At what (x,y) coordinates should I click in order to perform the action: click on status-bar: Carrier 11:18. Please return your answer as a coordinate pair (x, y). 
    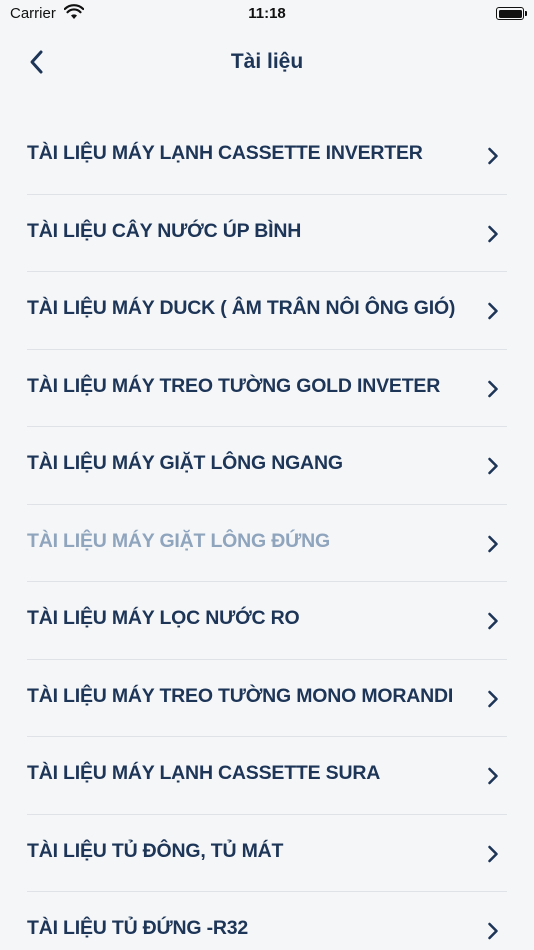
    Looking at the image, I should click on (267, 14).